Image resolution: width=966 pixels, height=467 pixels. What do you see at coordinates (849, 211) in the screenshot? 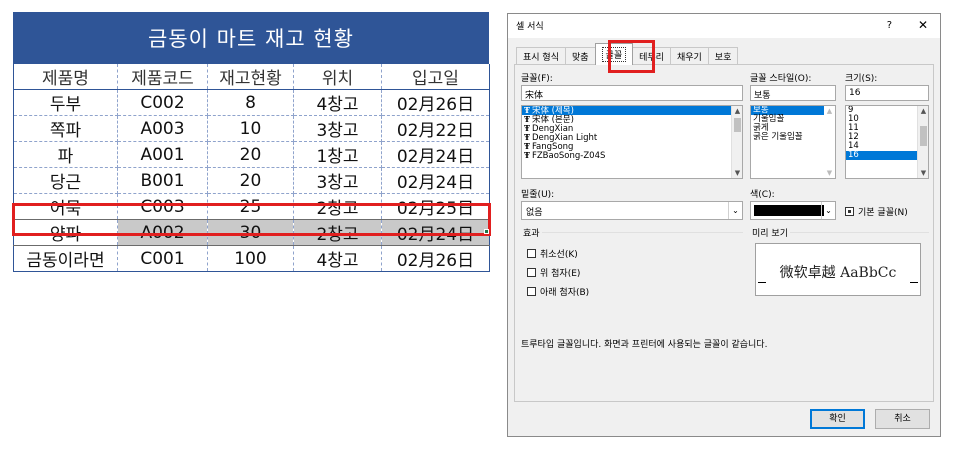
I see `checkbox-icon` at bounding box center [849, 211].